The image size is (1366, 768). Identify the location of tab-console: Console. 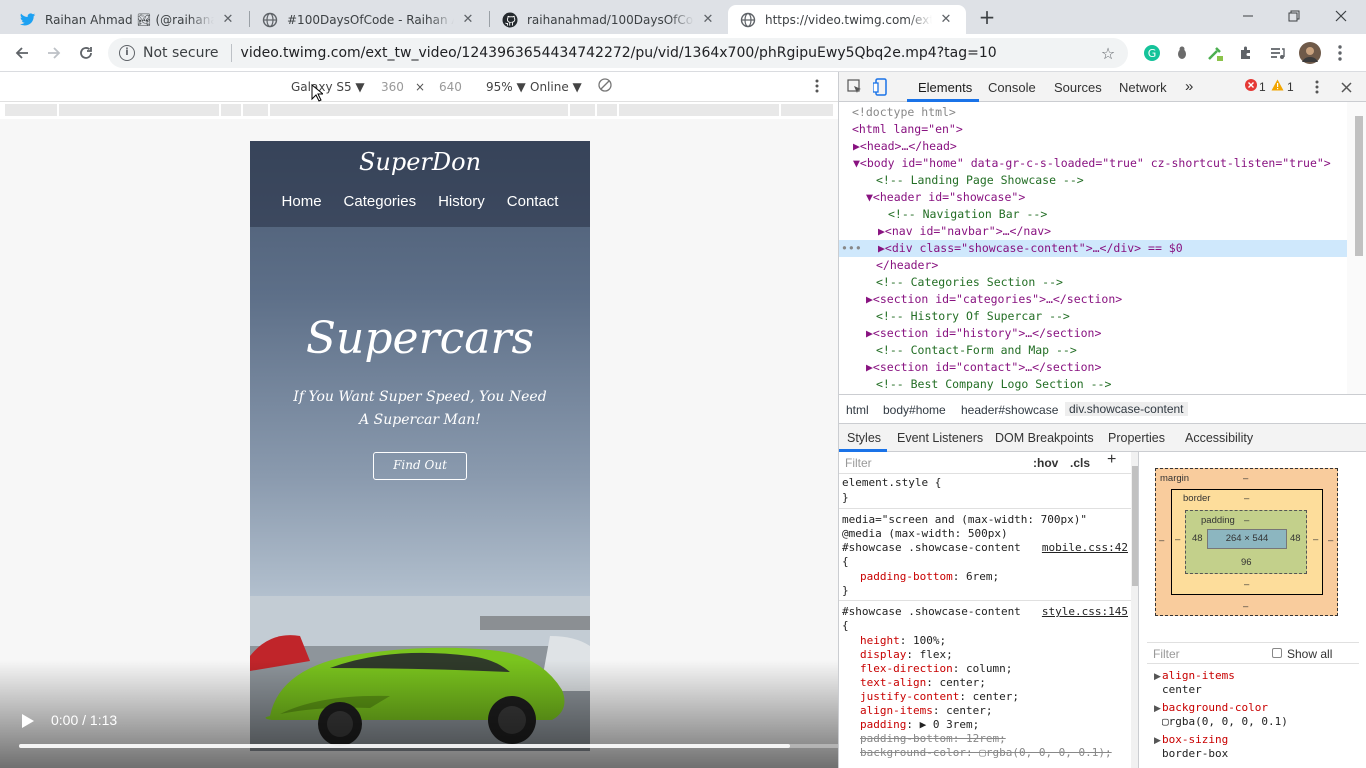
(1012, 87).